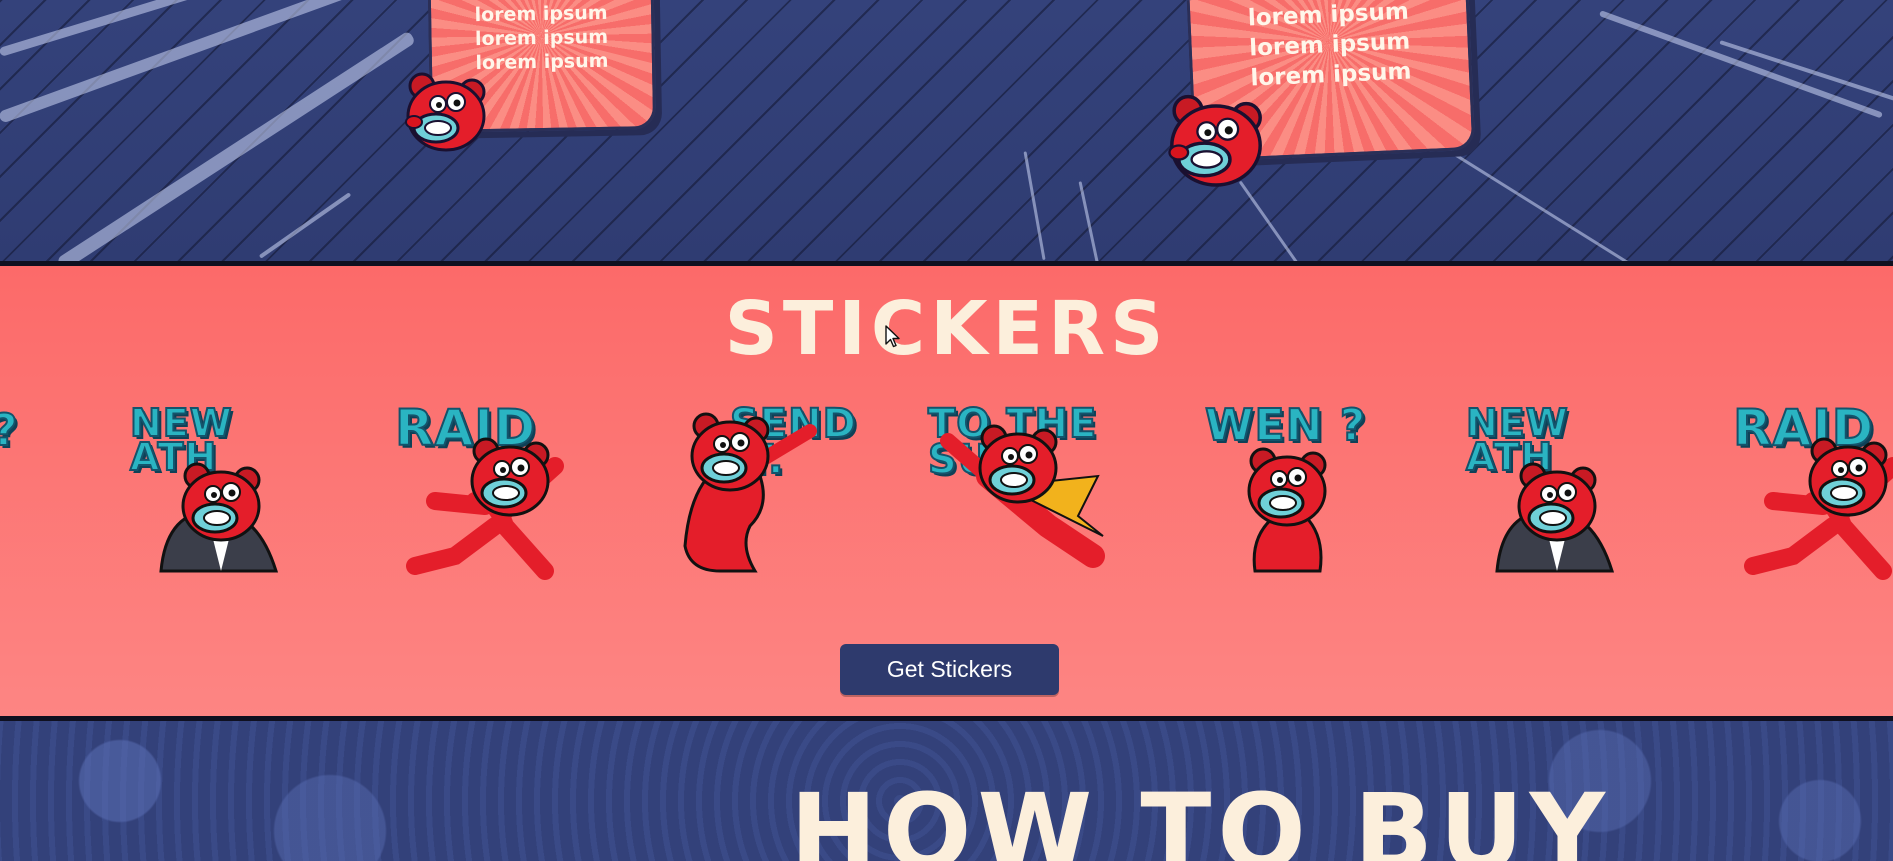  I want to click on get-stickers-button: Get Stickers, so click(949, 669).